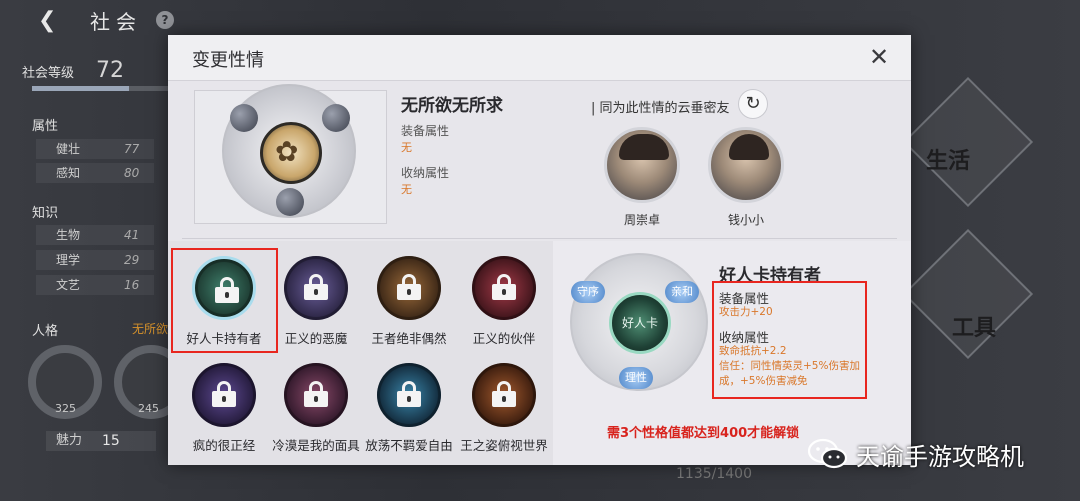 The image size is (1080, 501). I want to click on trait-tag: 守序, so click(588, 292).